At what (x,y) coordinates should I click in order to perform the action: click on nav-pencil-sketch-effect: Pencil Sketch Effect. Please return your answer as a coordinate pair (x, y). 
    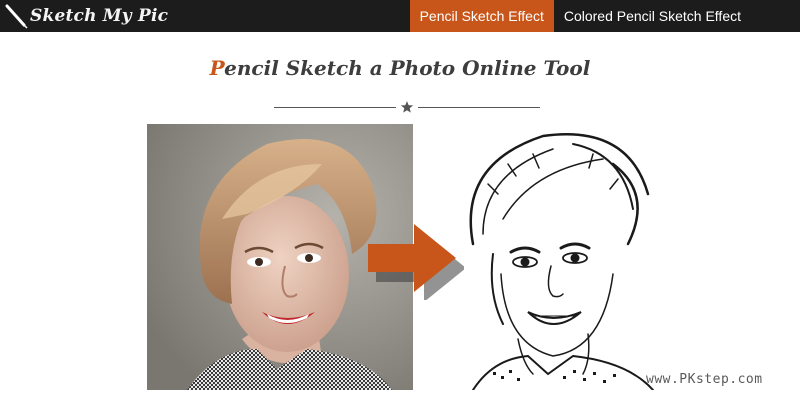
    Looking at the image, I should click on (481, 16).